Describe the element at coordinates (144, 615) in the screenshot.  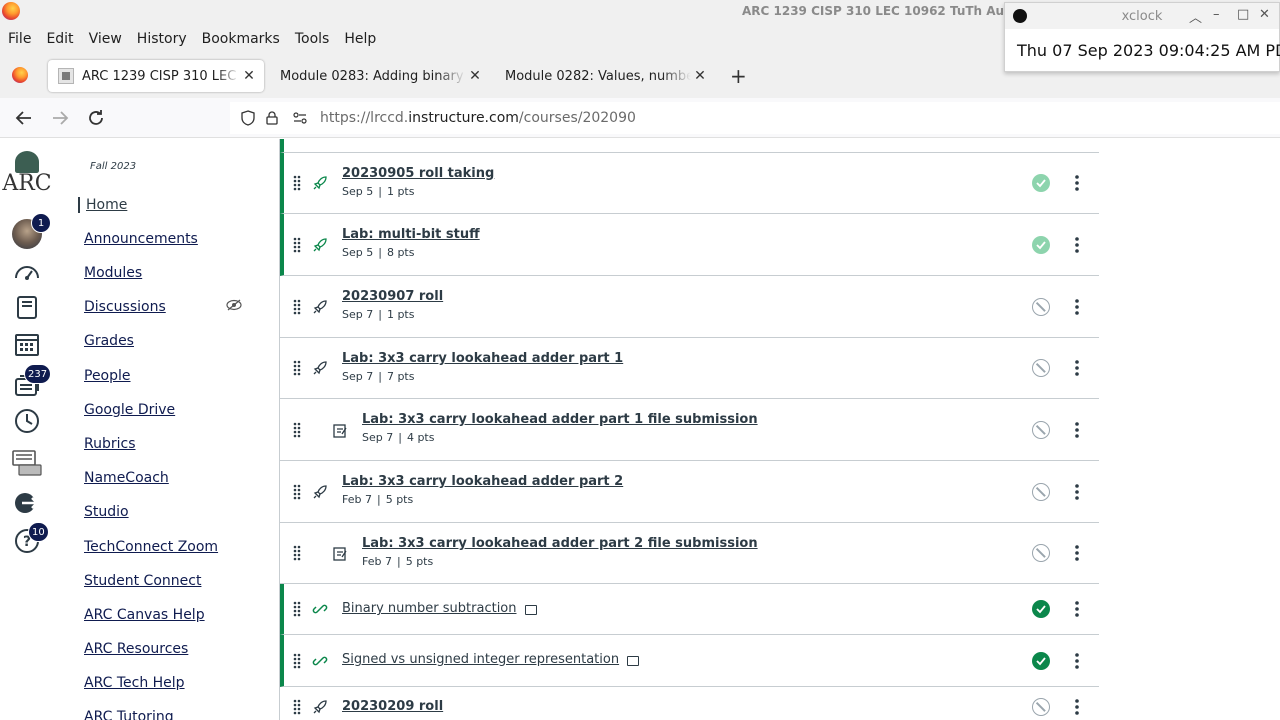
I see `course-nav-arc-canvas-help: ARC Canvas Help` at that location.